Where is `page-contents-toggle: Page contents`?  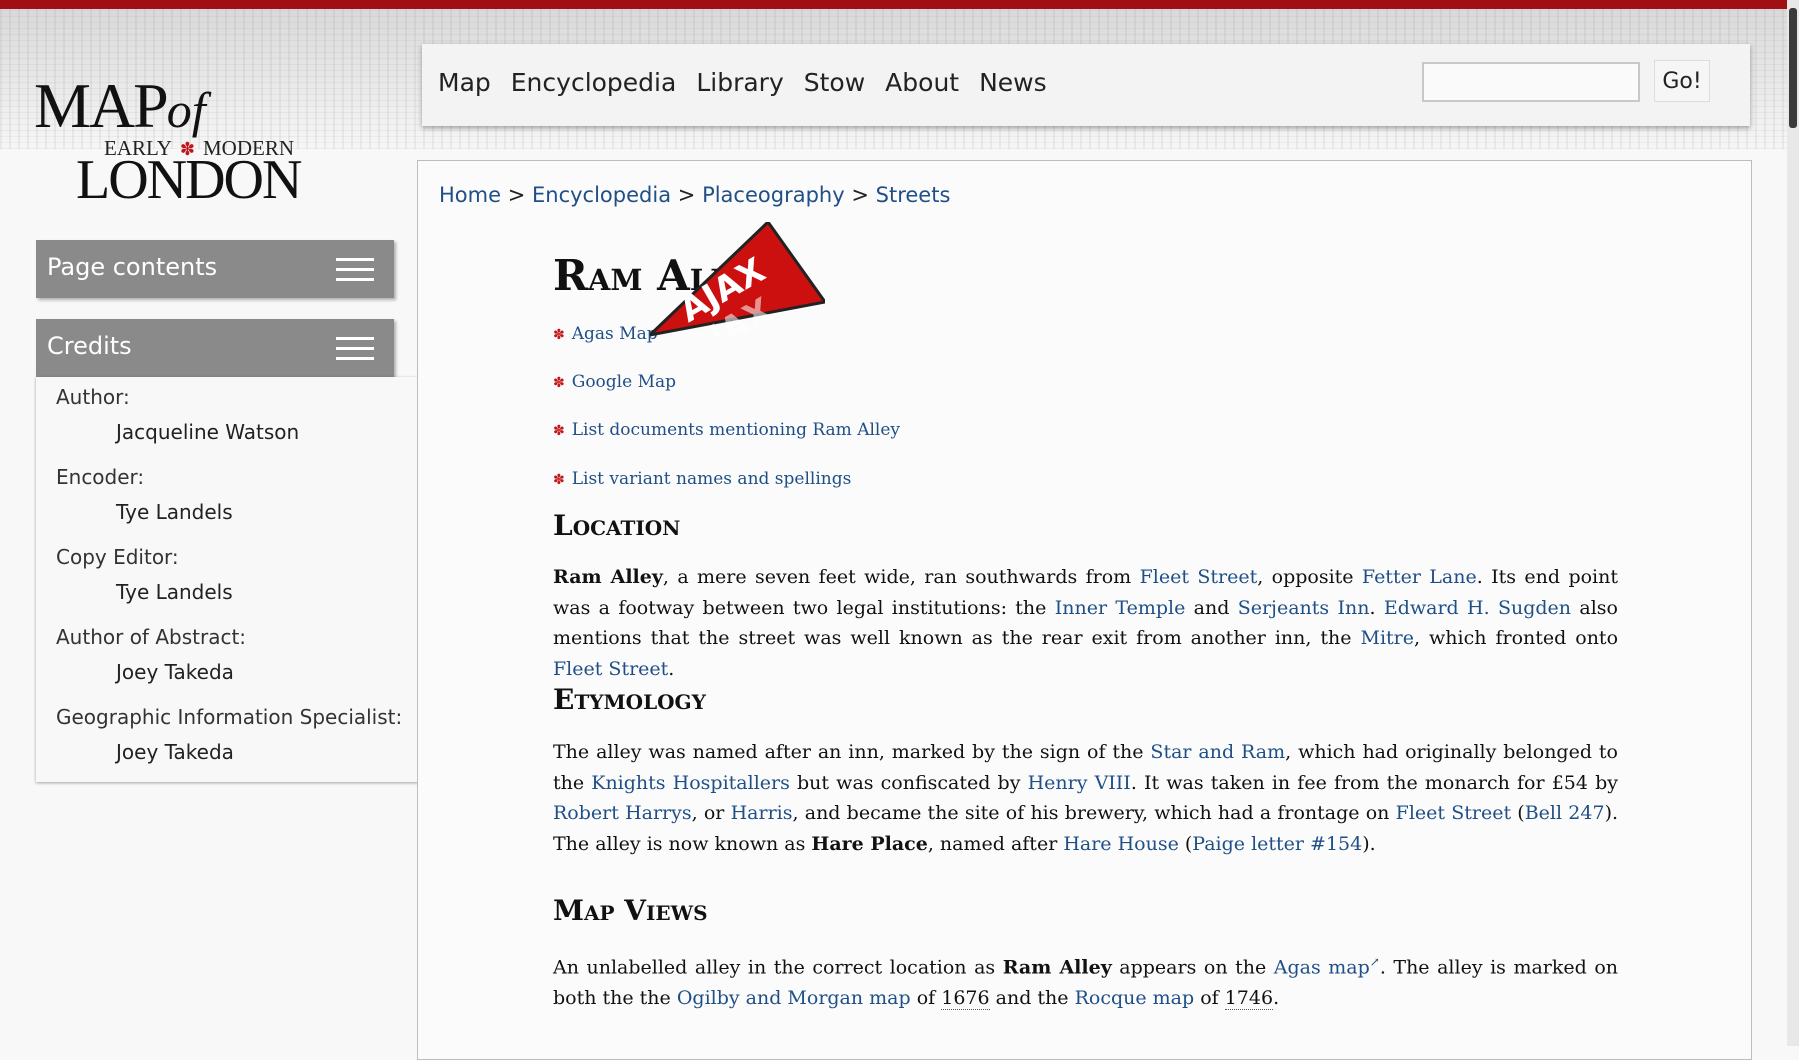
page-contents-toggle: Page contents is located at coordinates (215, 269).